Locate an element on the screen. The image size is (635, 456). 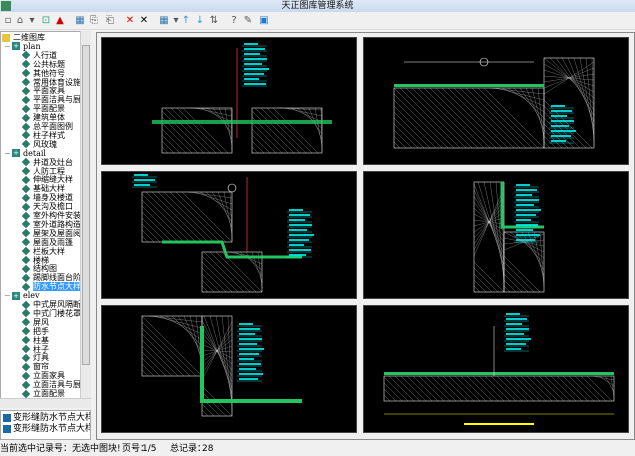
new-icon: ▫ is located at coordinates (8, 21).